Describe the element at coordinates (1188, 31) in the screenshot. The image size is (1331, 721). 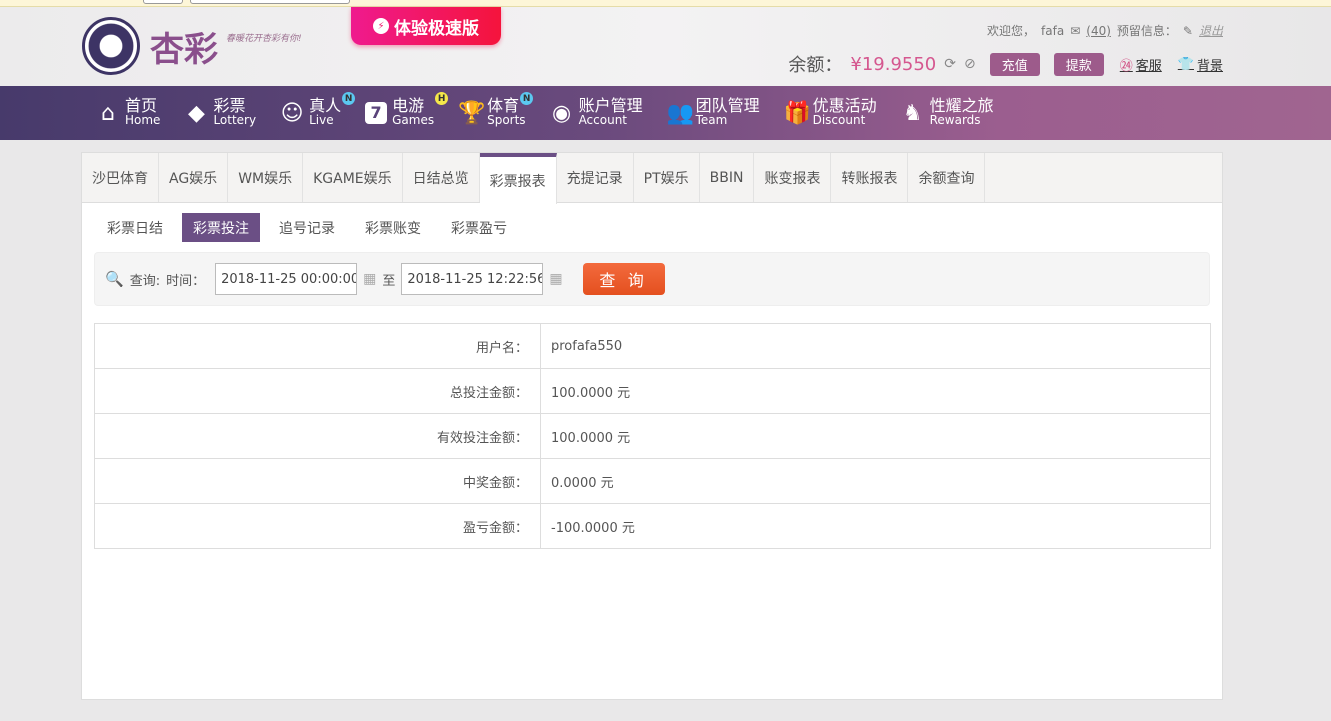
I see `edit-icon: ✎` at that location.